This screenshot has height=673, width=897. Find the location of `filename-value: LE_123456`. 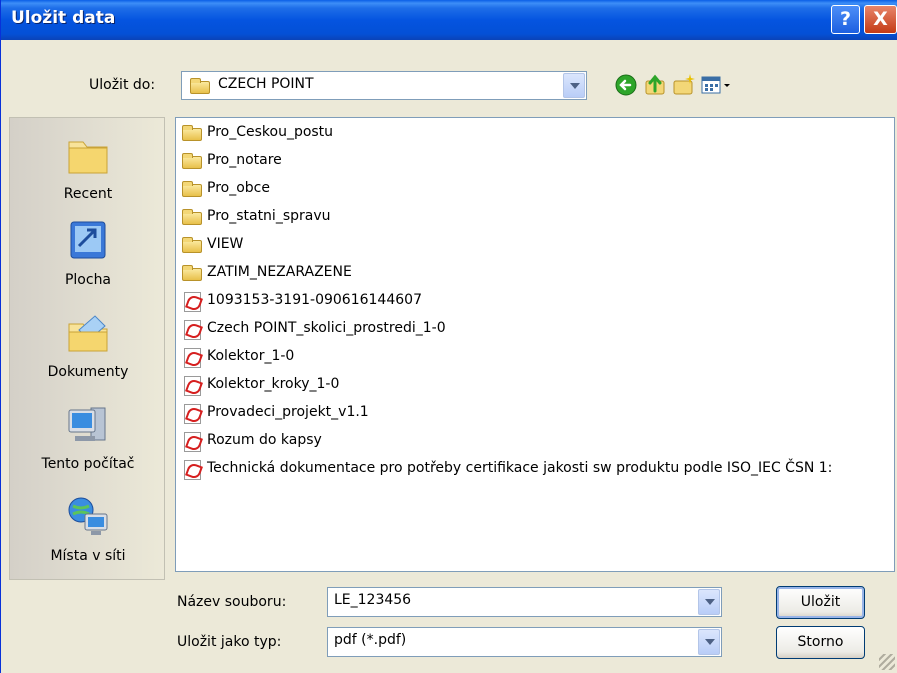

filename-value: LE_123456 is located at coordinates (373, 600).